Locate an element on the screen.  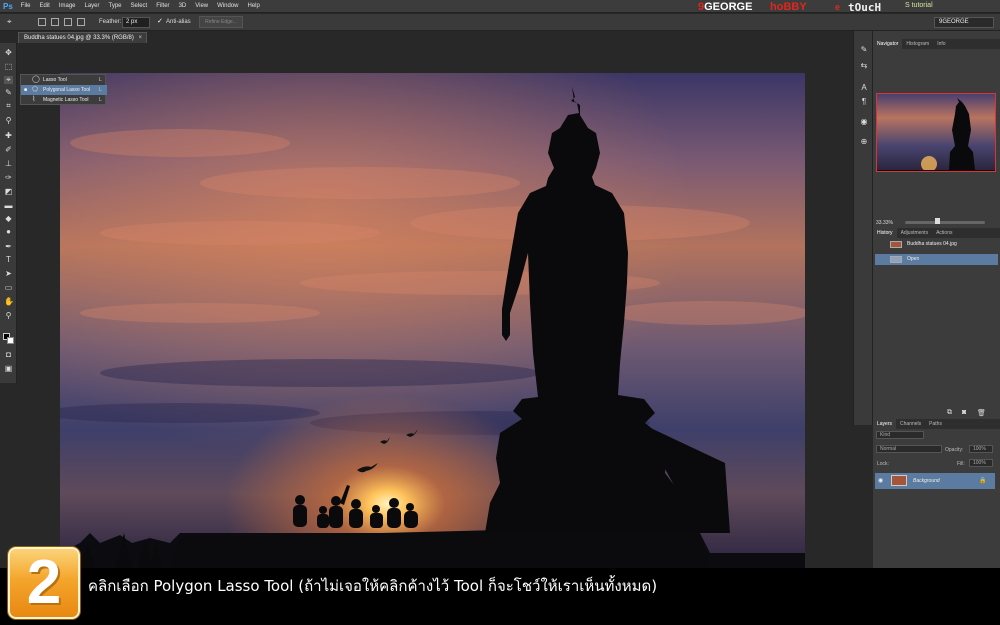
paragraph-panel-icon: ¶ is located at coordinates (864, 102).